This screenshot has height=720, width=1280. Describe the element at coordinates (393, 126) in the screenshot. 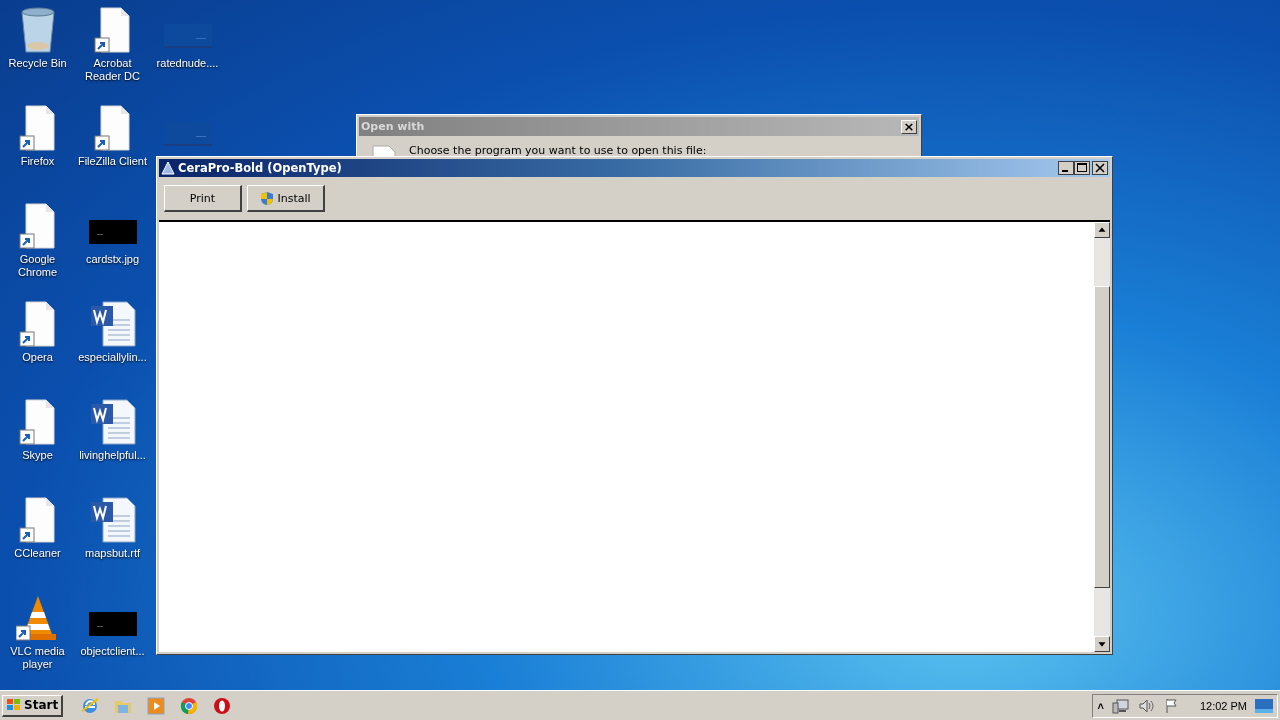

I see `window-title: Open with` at that location.